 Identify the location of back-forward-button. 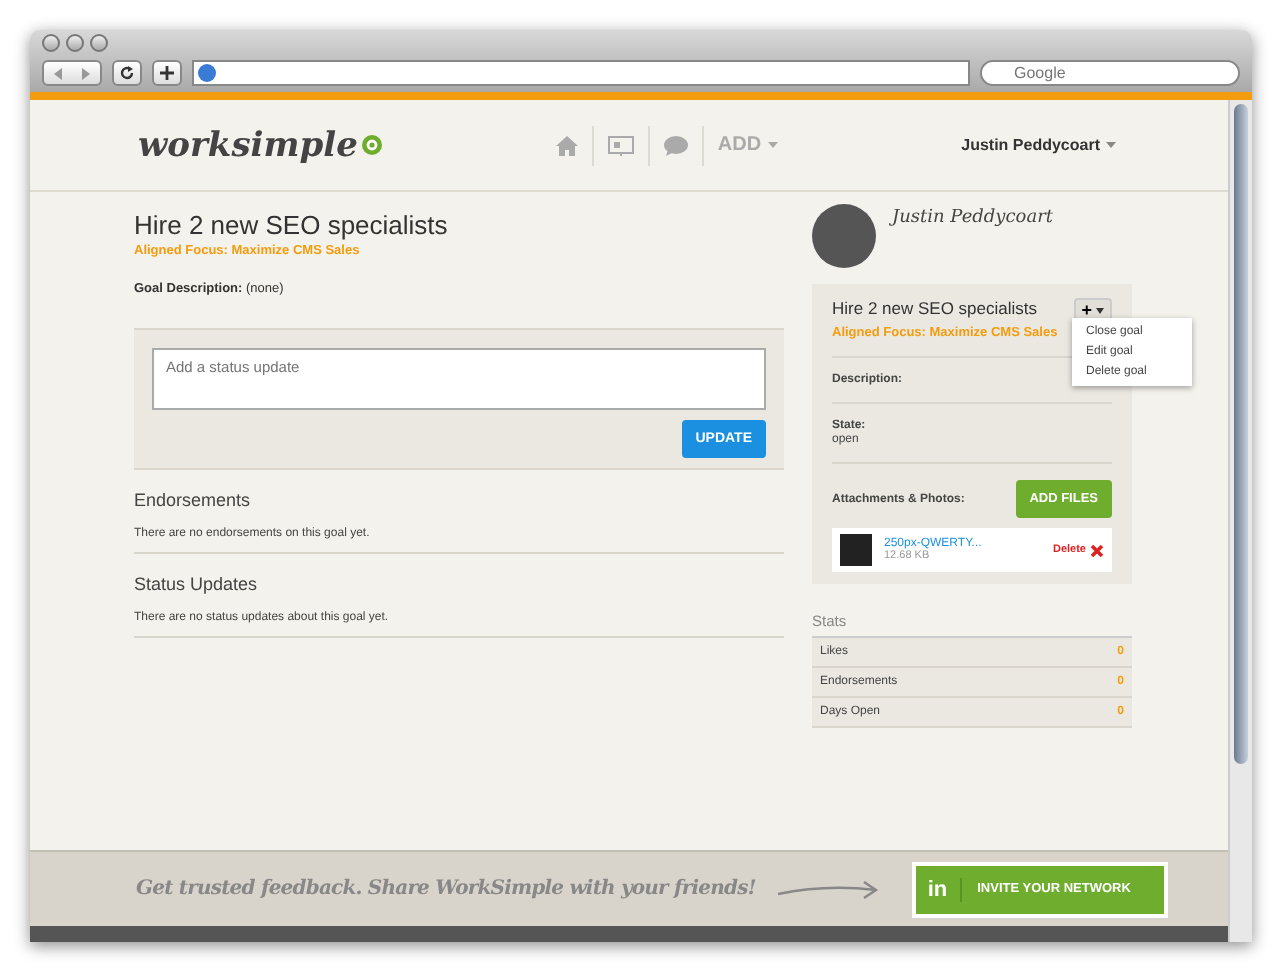
(72, 73).